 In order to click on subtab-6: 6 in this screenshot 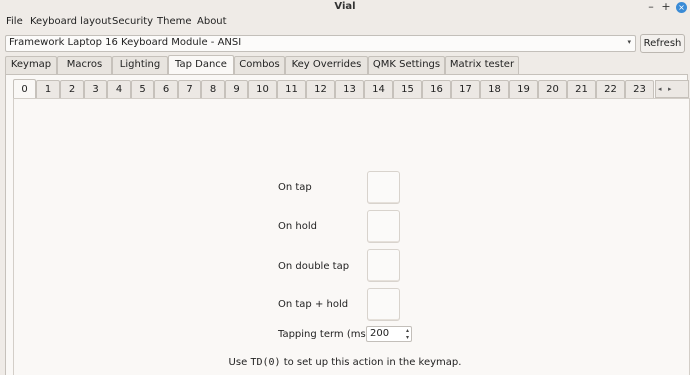, I will do `click(166, 89)`.